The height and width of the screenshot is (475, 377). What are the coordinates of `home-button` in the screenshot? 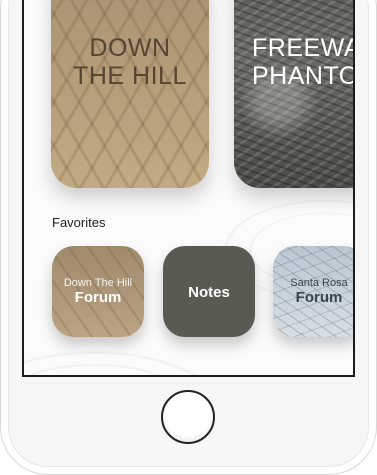 It's located at (188, 417).